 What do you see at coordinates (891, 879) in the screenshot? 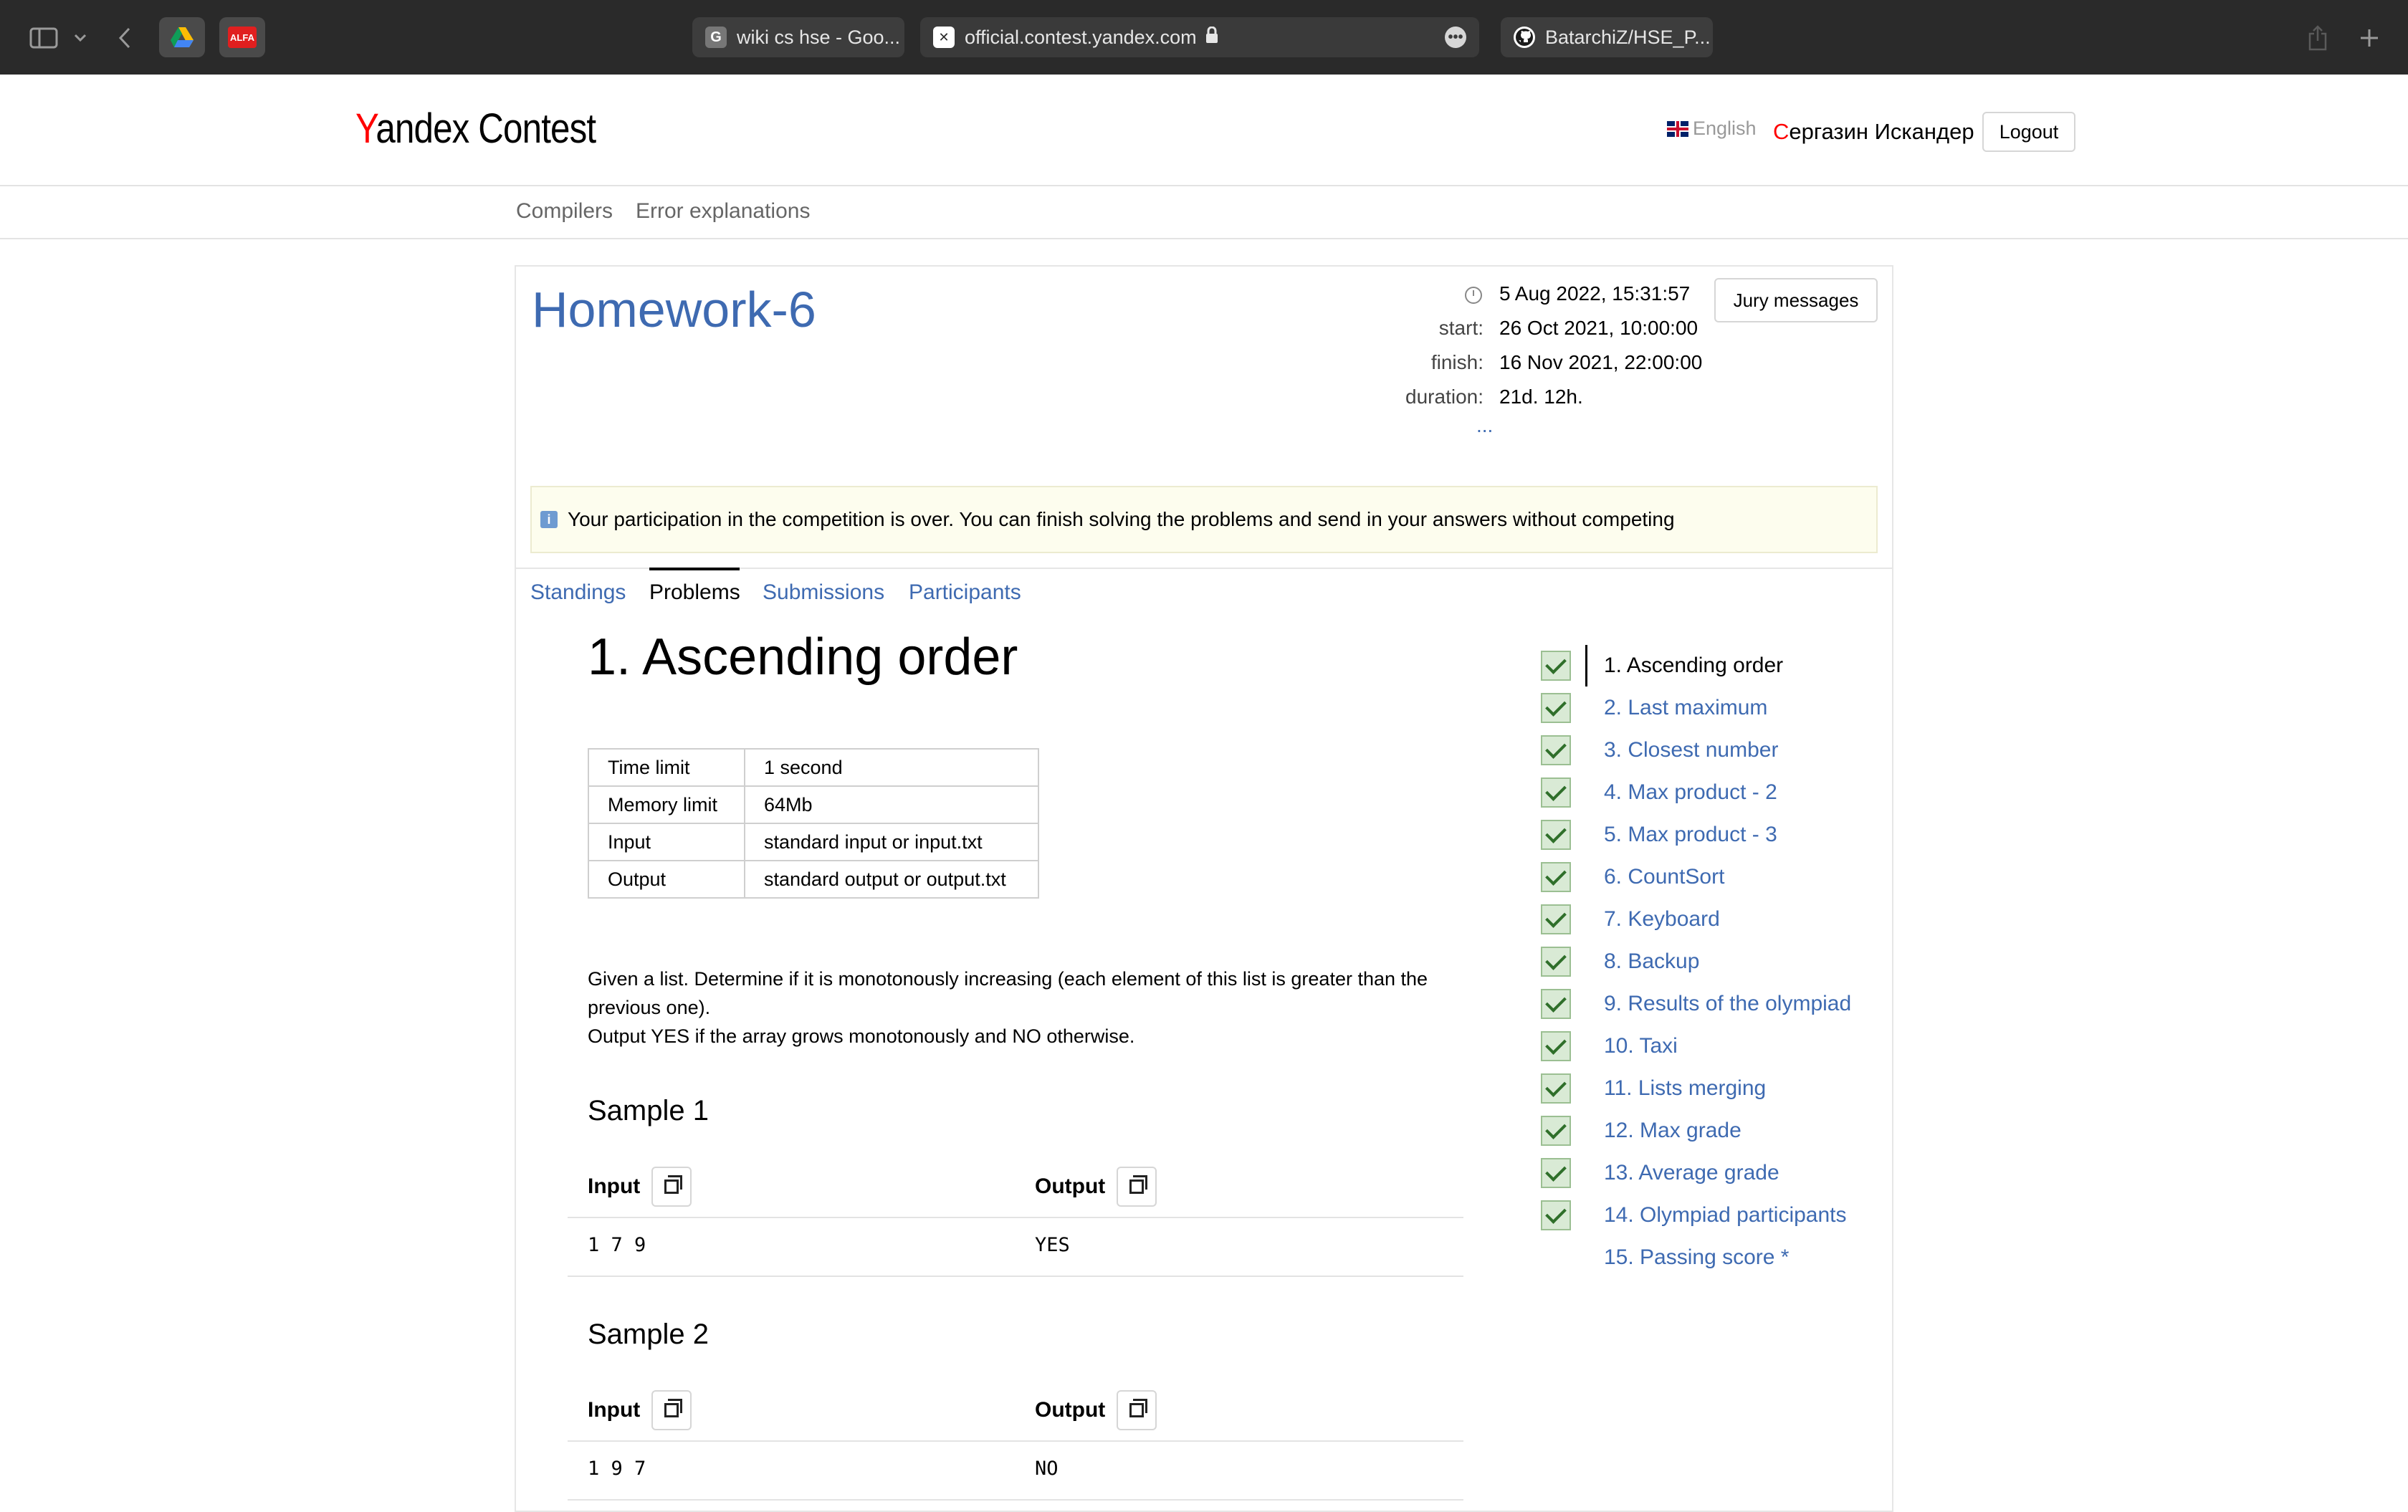
I see `limit-value: standard output or output.txt` at bounding box center [891, 879].